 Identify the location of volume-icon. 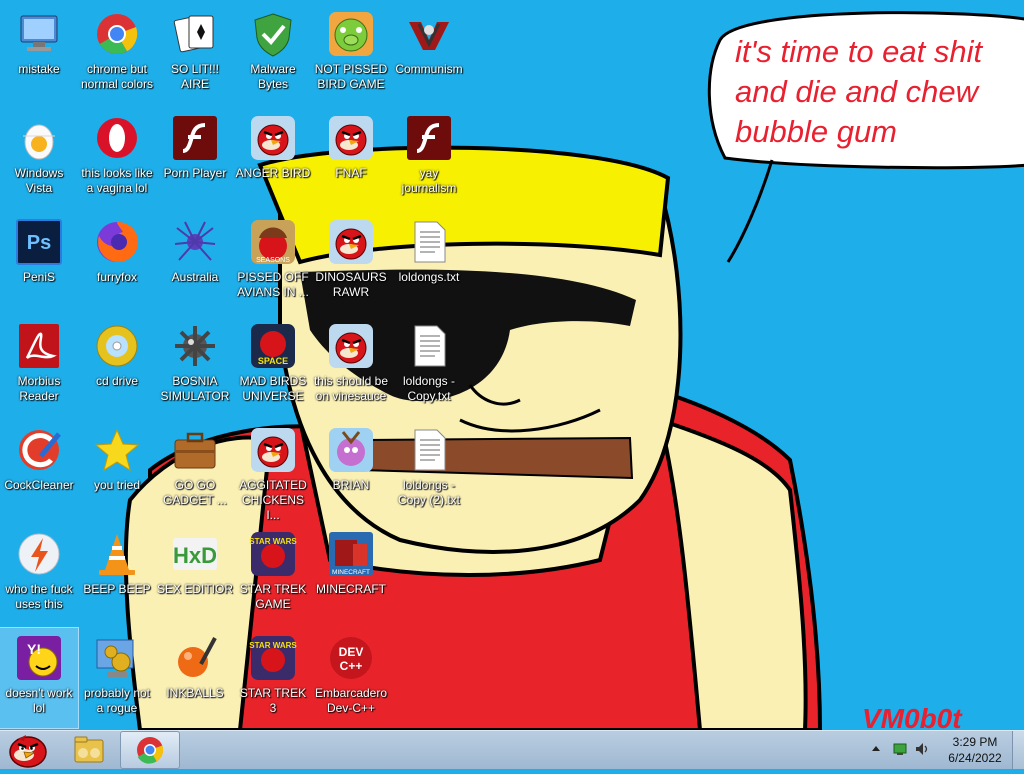
(922, 749).